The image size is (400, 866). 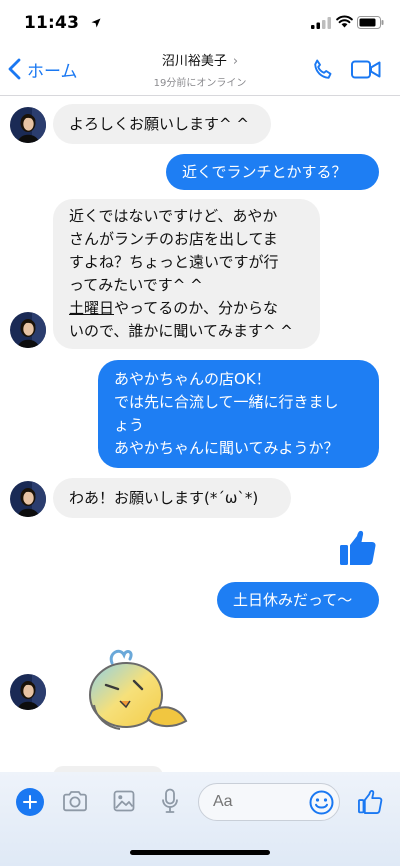 I want to click on message-line: ってみたいです^ ^, so click(x=136, y=285).